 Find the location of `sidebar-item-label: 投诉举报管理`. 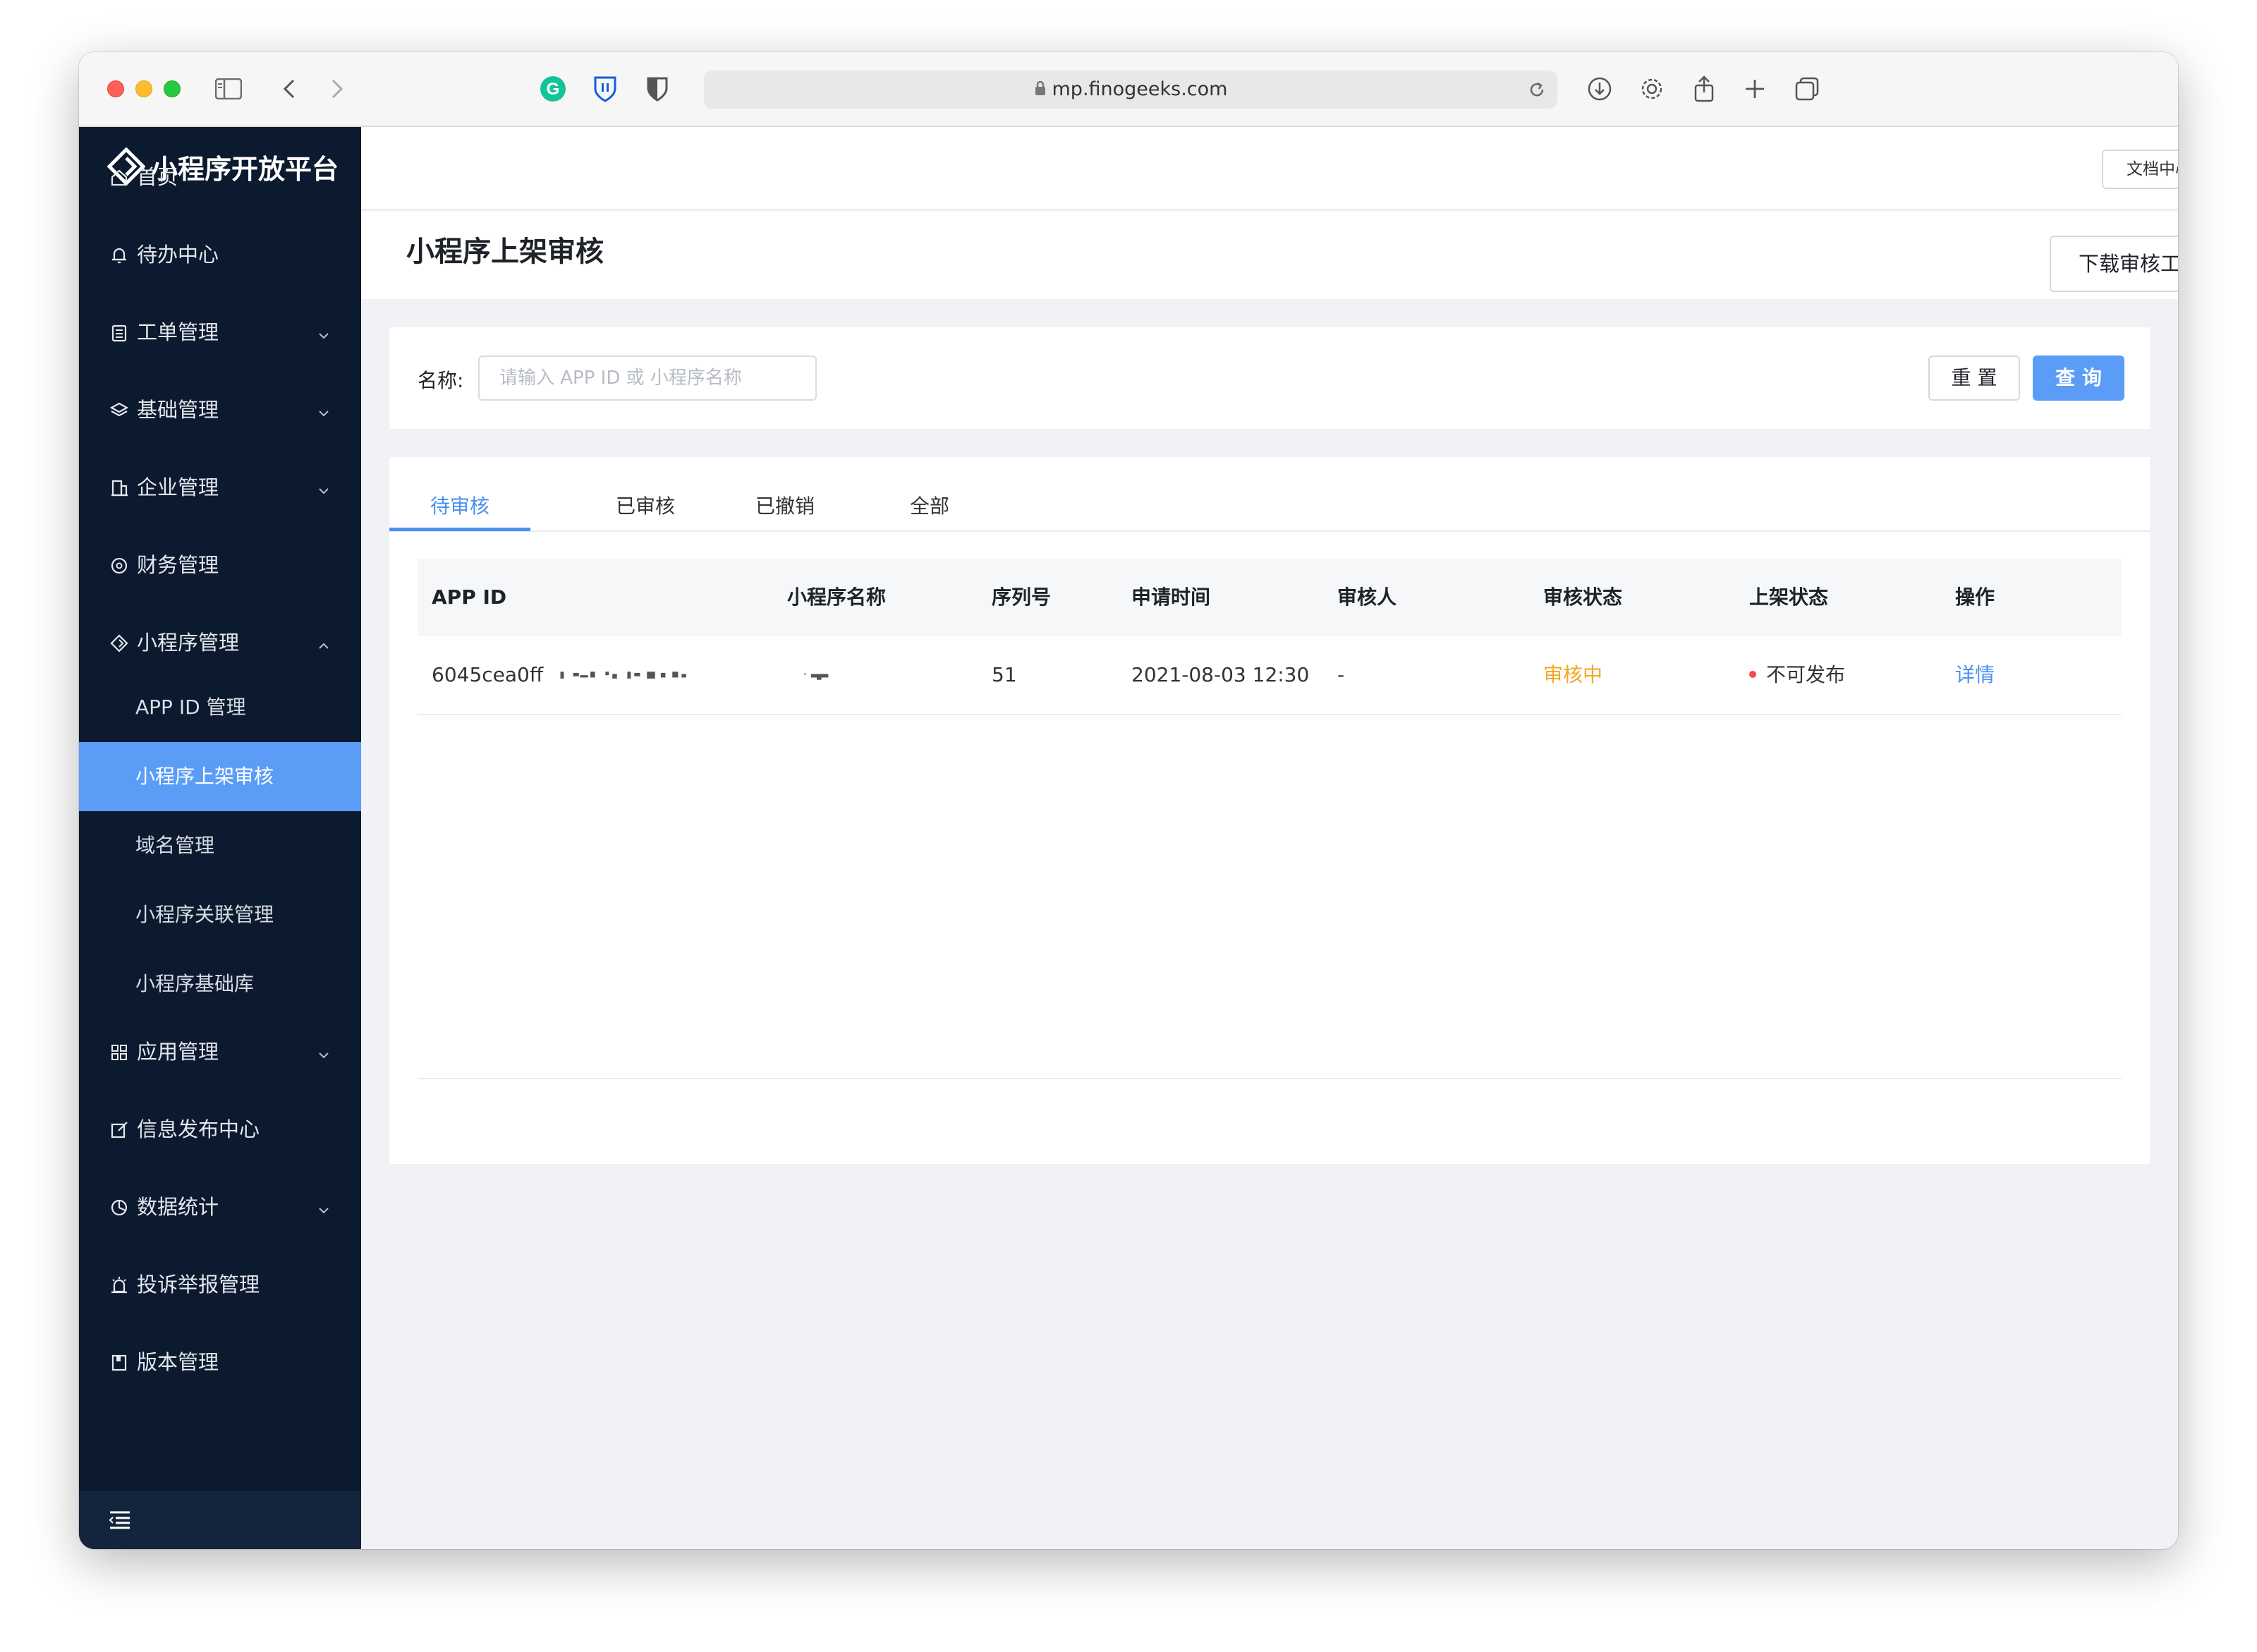

sidebar-item-label: 投诉举报管理 is located at coordinates (198, 1284).